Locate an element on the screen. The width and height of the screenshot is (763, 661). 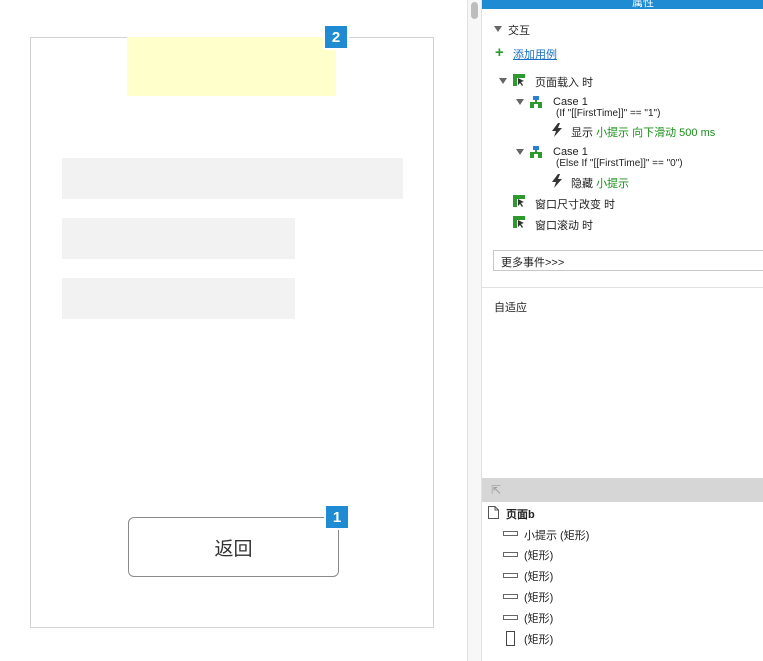
panel-header: 属性 is located at coordinates (622, 4).